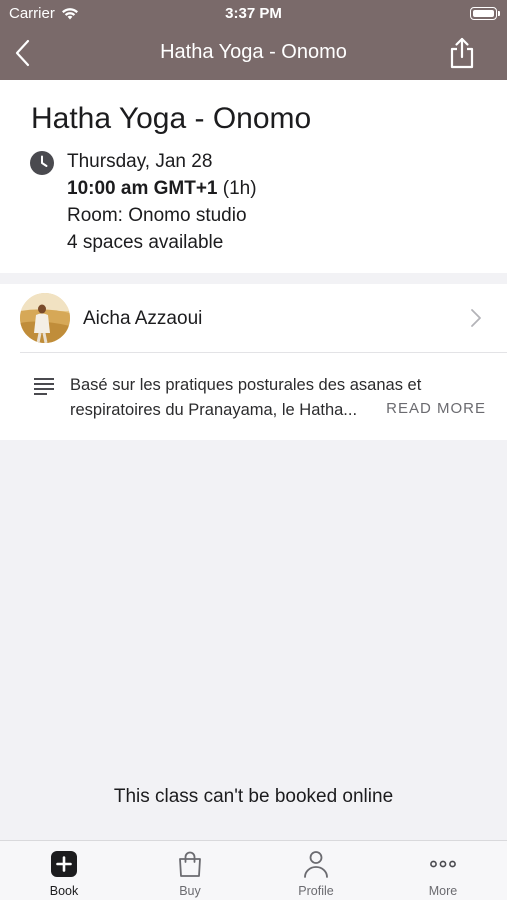 The width and height of the screenshot is (507, 900). I want to click on back-chevron-icon, so click(24, 53).